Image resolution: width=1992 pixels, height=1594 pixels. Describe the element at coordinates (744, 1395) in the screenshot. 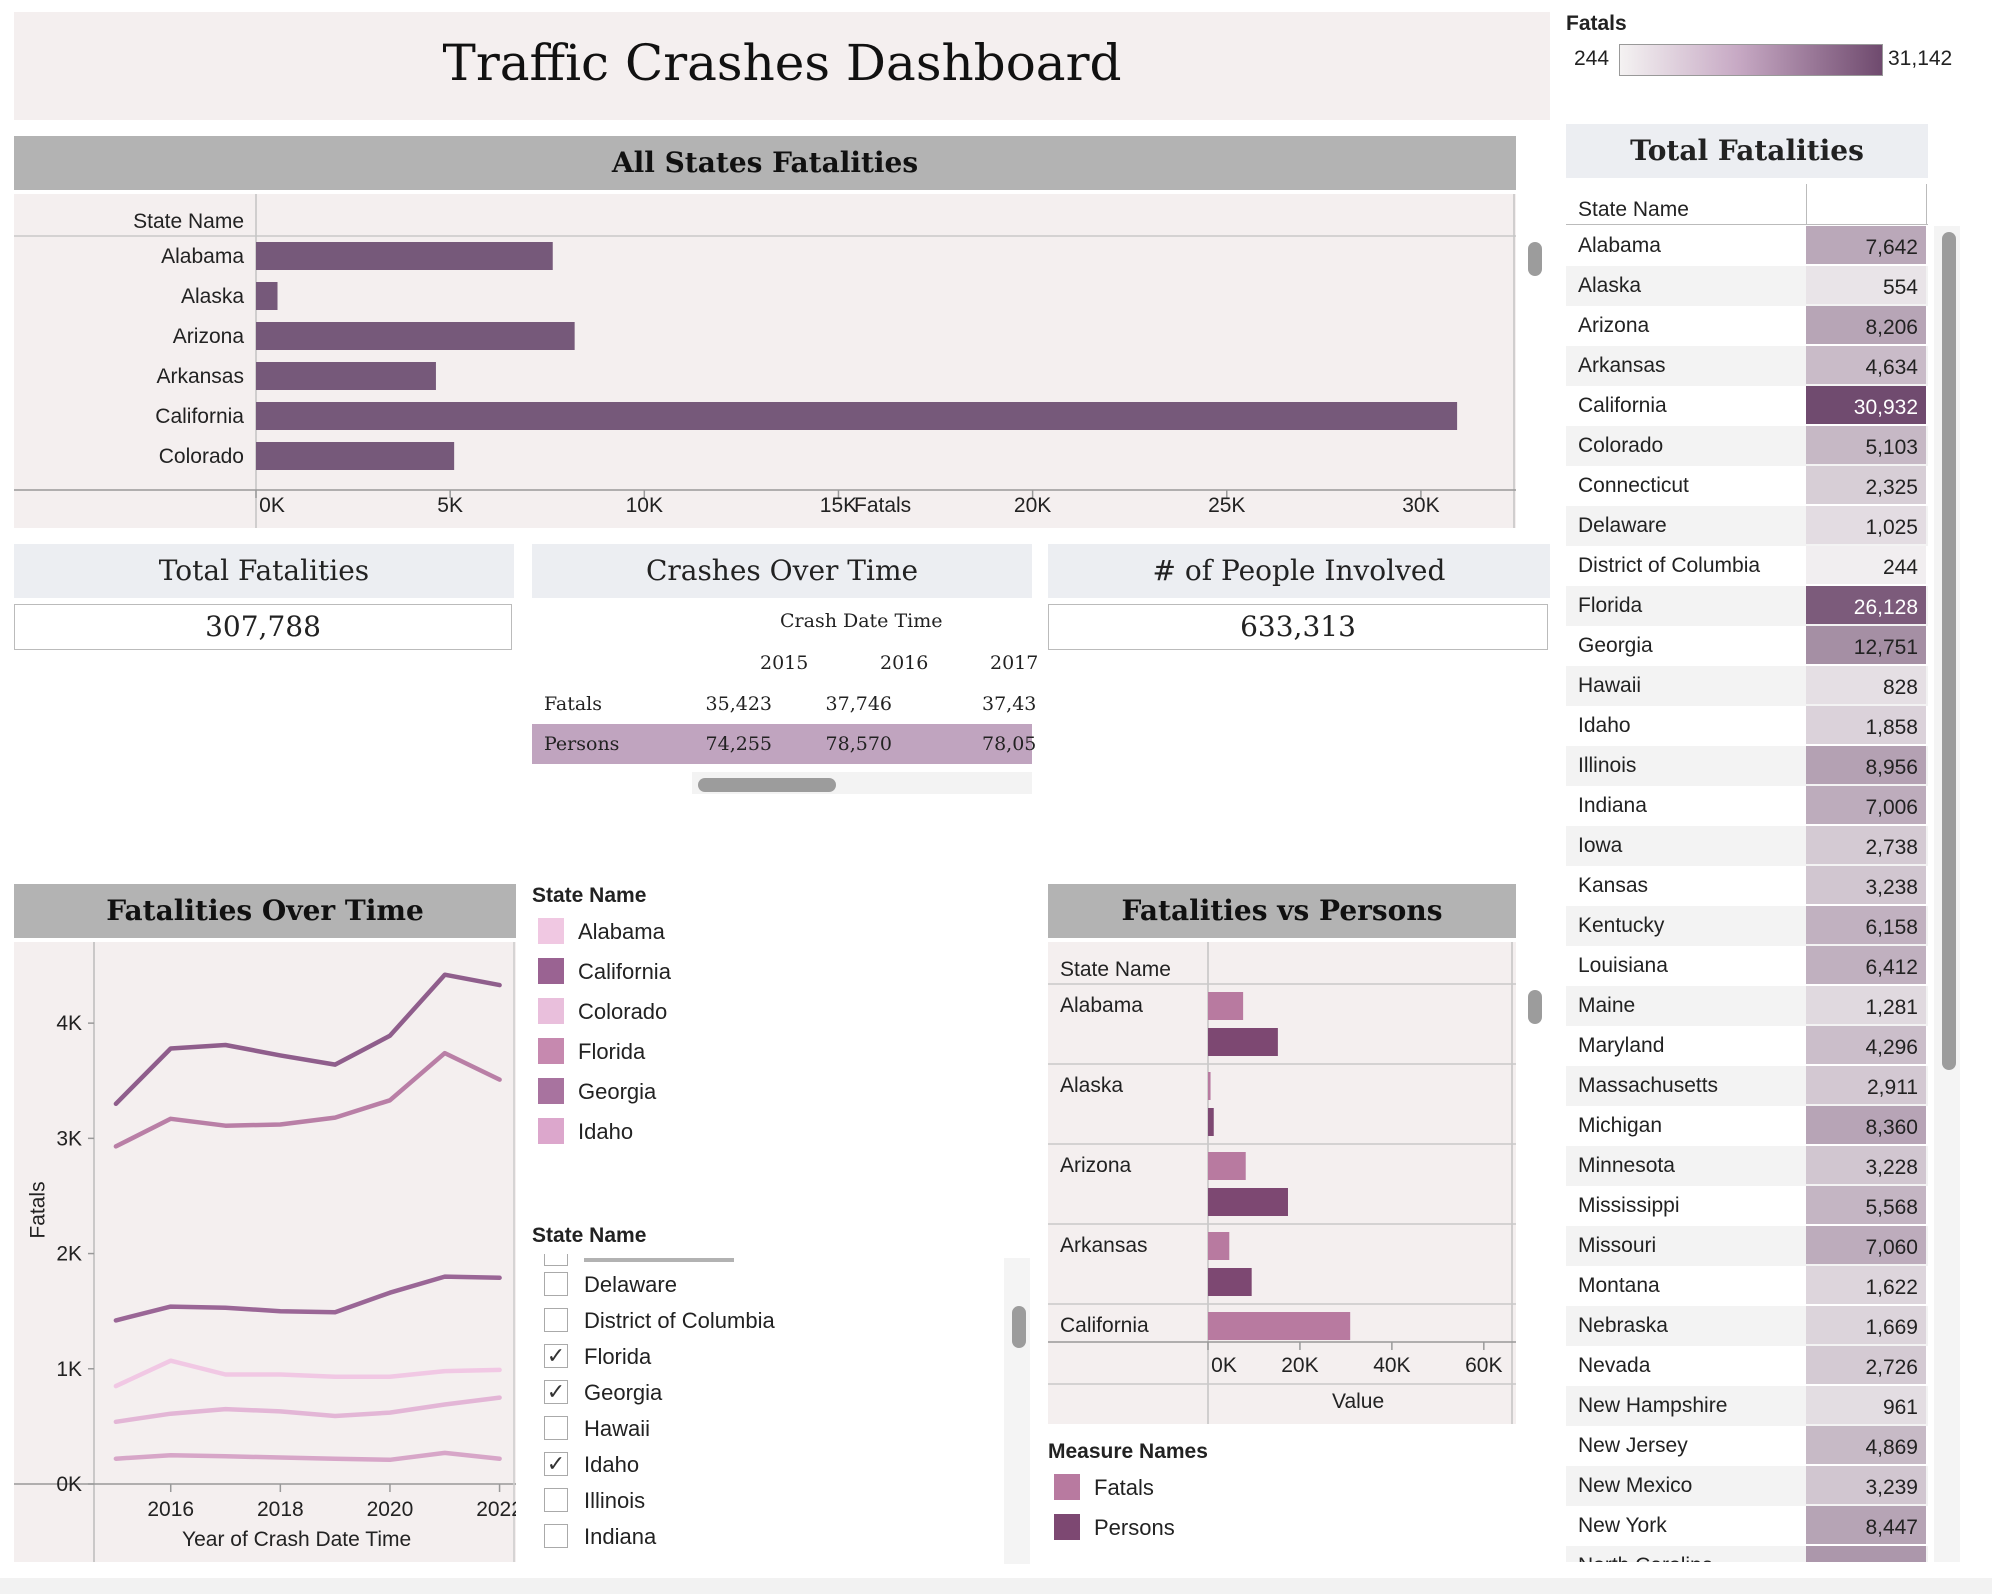

I see `filter-item-georgia: ✓ Georgia` at that location.